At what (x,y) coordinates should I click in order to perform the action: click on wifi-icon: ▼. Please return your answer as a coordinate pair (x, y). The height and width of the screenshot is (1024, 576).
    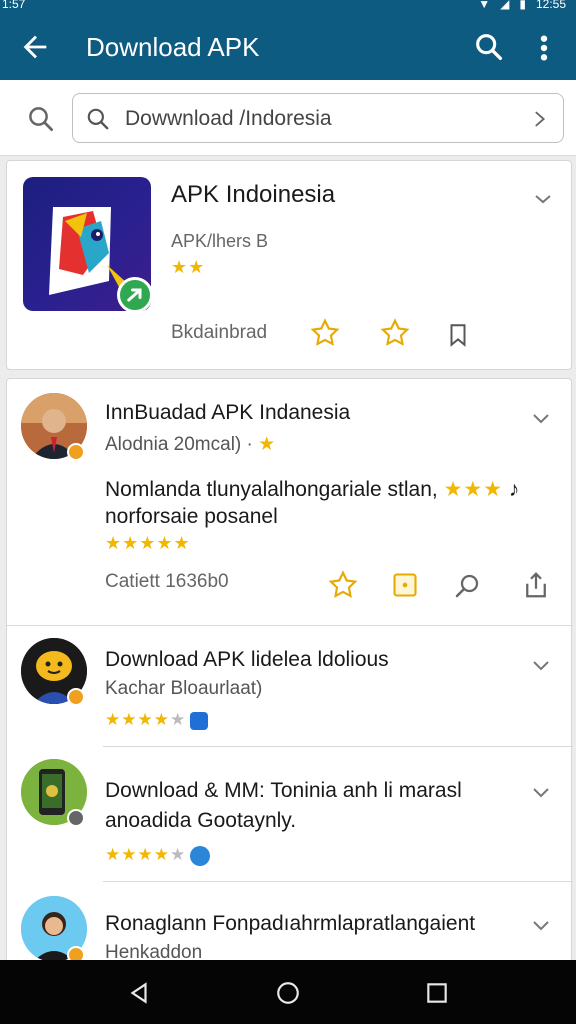
    Looking at the image, I should click on (484, 5).